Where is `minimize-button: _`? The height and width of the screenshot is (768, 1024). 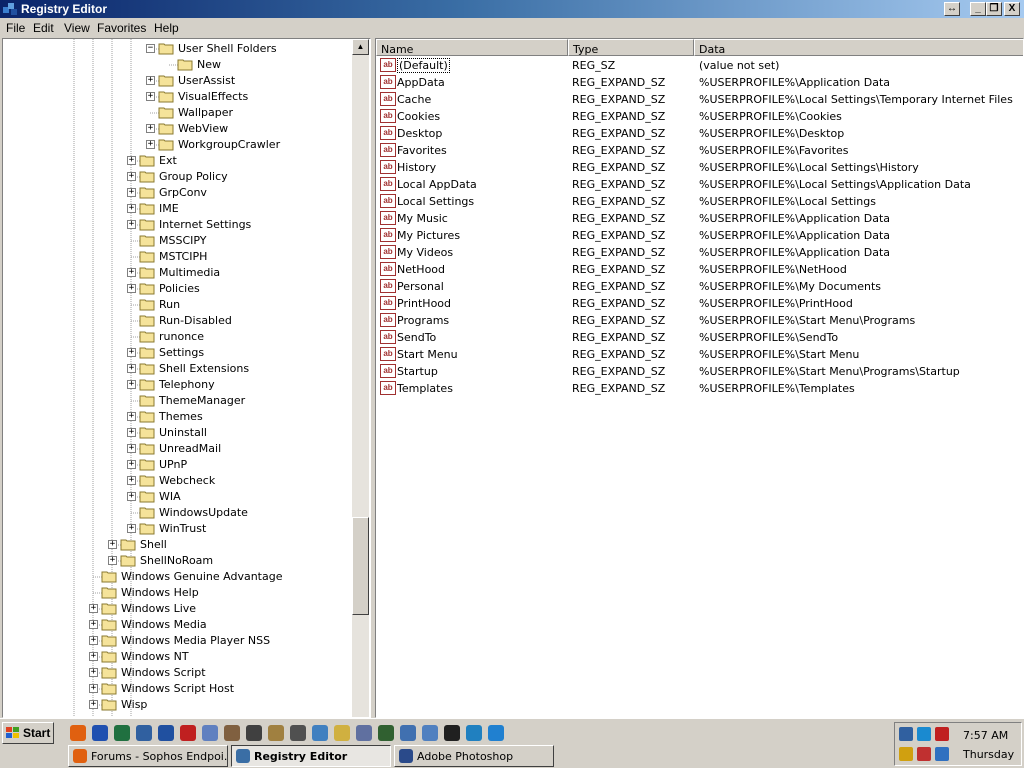
minimize-button: _ is located at coordinates (978, 9).